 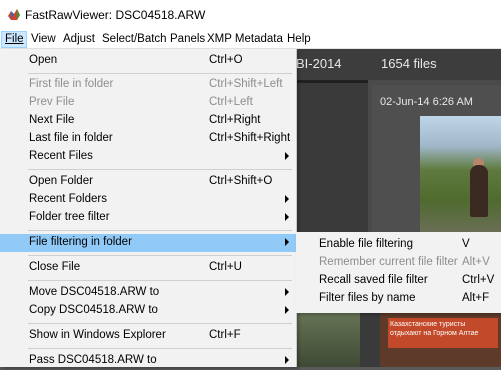 I want to click on menu-item-label: First file in folder, so click(x=71, y=84).